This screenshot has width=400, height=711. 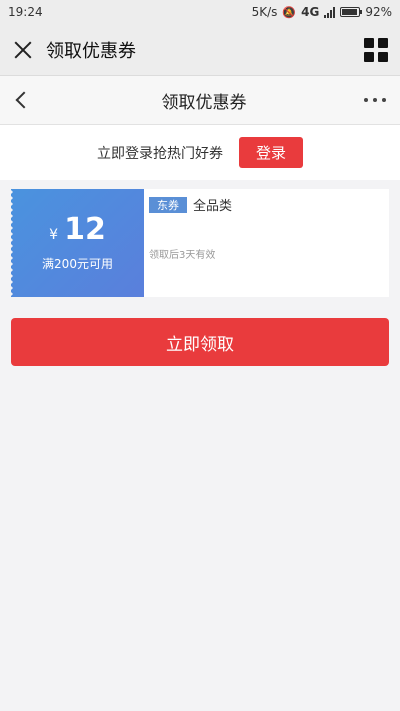 I want to click on page-nav-bar: 领取优惠券, so click(x=200, y=100).